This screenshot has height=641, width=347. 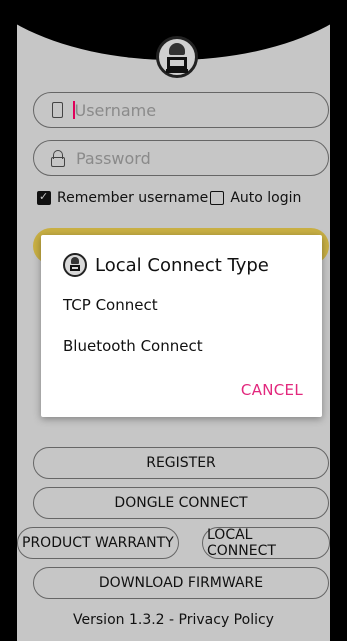 I want to click on username-placeholder: Username, so click(x=115, y=110).